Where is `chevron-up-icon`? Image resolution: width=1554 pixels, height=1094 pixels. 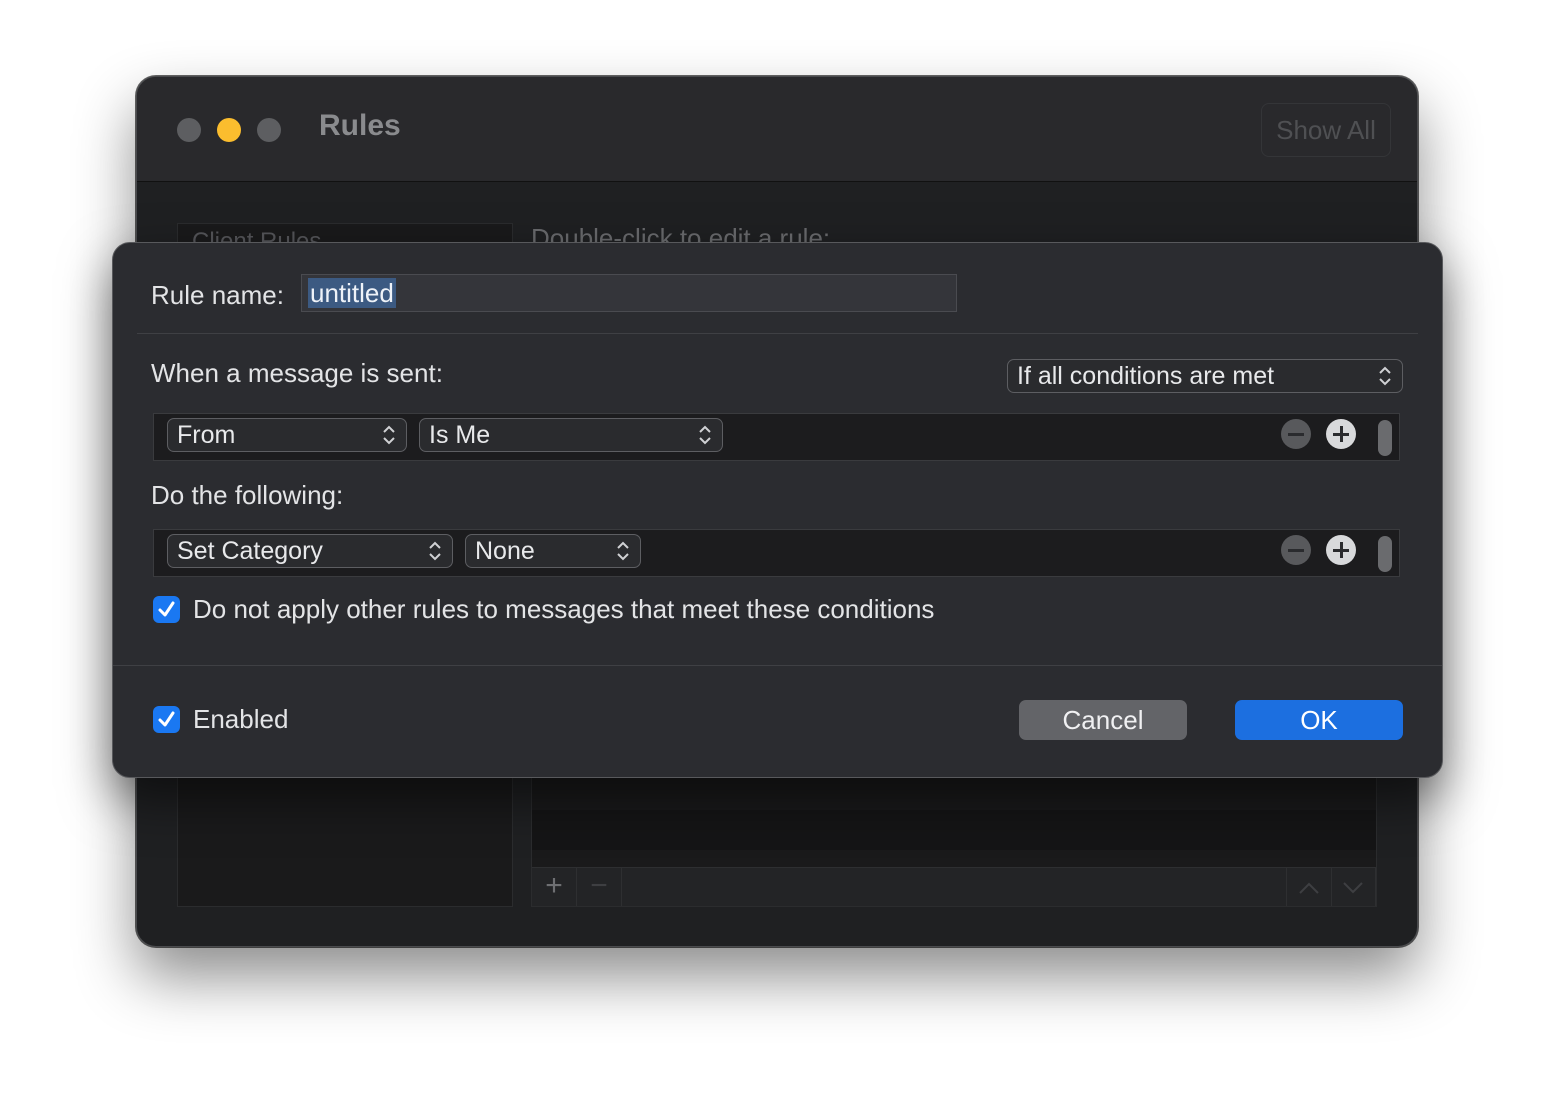
chevron-up-icon is located at coordinates (1309, 888).